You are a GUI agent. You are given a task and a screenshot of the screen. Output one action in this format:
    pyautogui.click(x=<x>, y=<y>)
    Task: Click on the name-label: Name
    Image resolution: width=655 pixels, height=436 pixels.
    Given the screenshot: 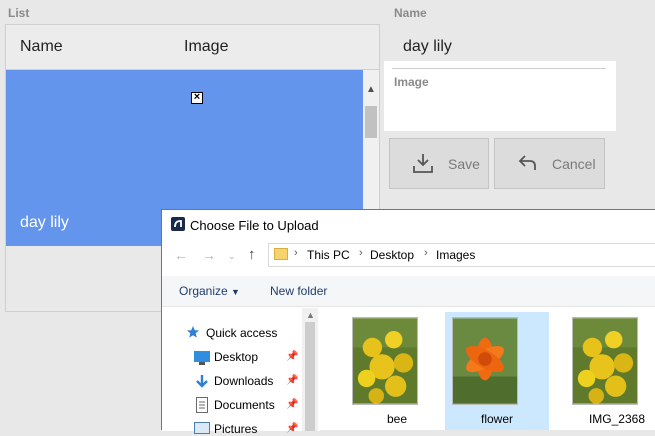 What is the action you would take?
    pyautogui.click(x=410, y=13)
    